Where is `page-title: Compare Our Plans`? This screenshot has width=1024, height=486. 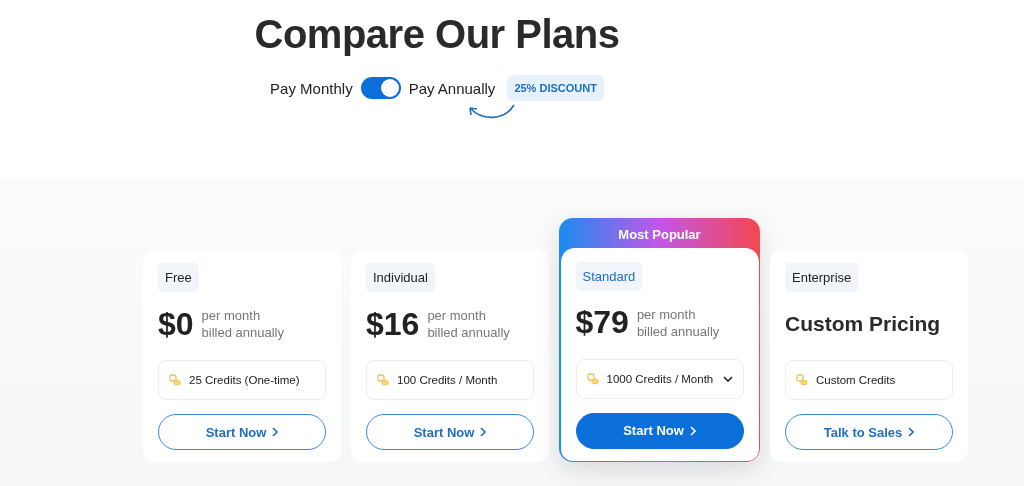 page-title: Compare Our Plans is located at coordinates (437, 34).